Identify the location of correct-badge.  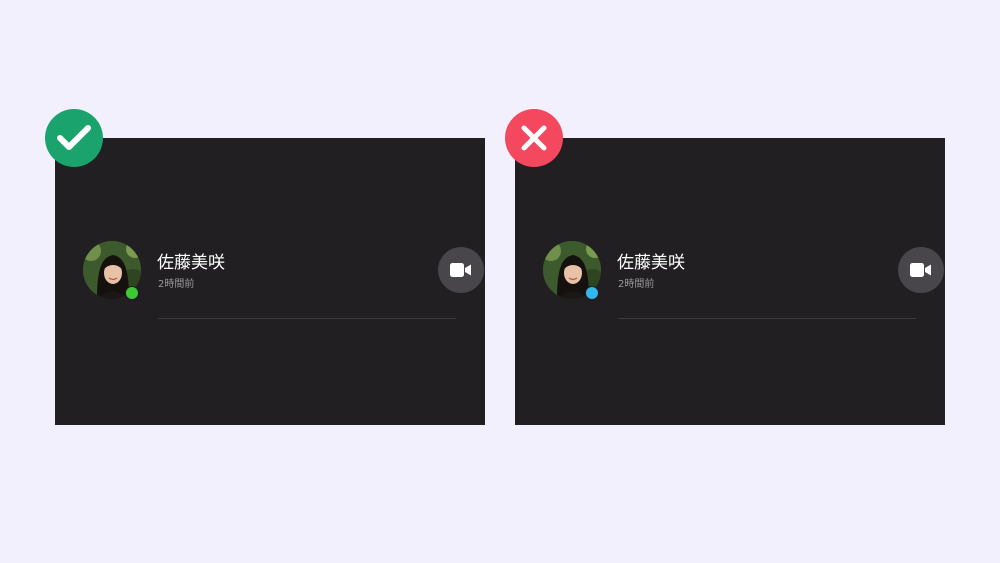
(74, 138).